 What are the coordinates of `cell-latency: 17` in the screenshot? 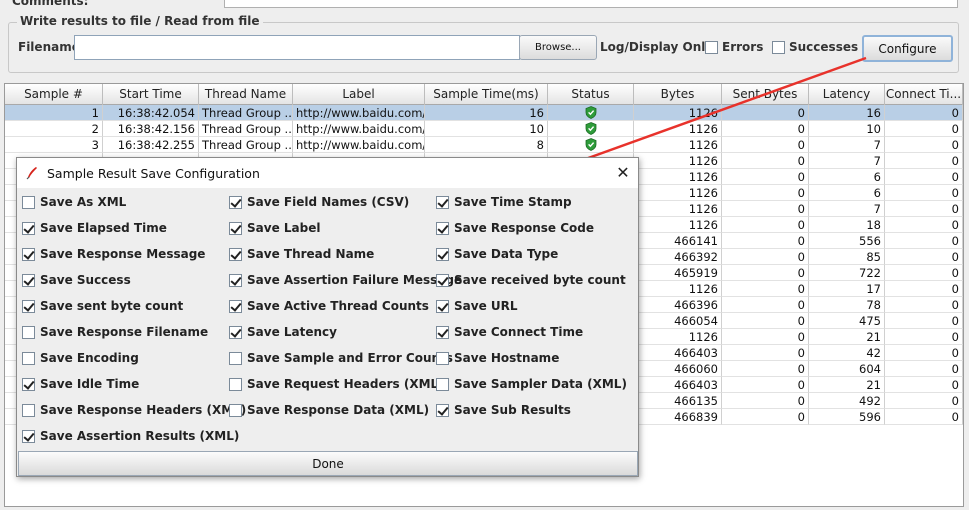 It's located at (847, 289).